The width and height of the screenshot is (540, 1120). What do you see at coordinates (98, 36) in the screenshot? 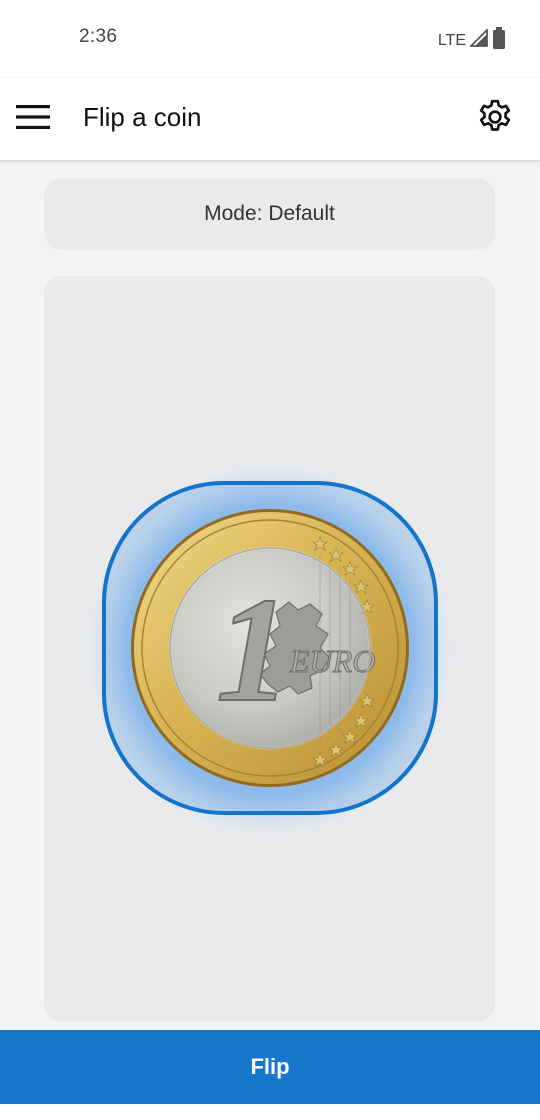
I see `status-time: 2:36` at bounding box center [98, 36].